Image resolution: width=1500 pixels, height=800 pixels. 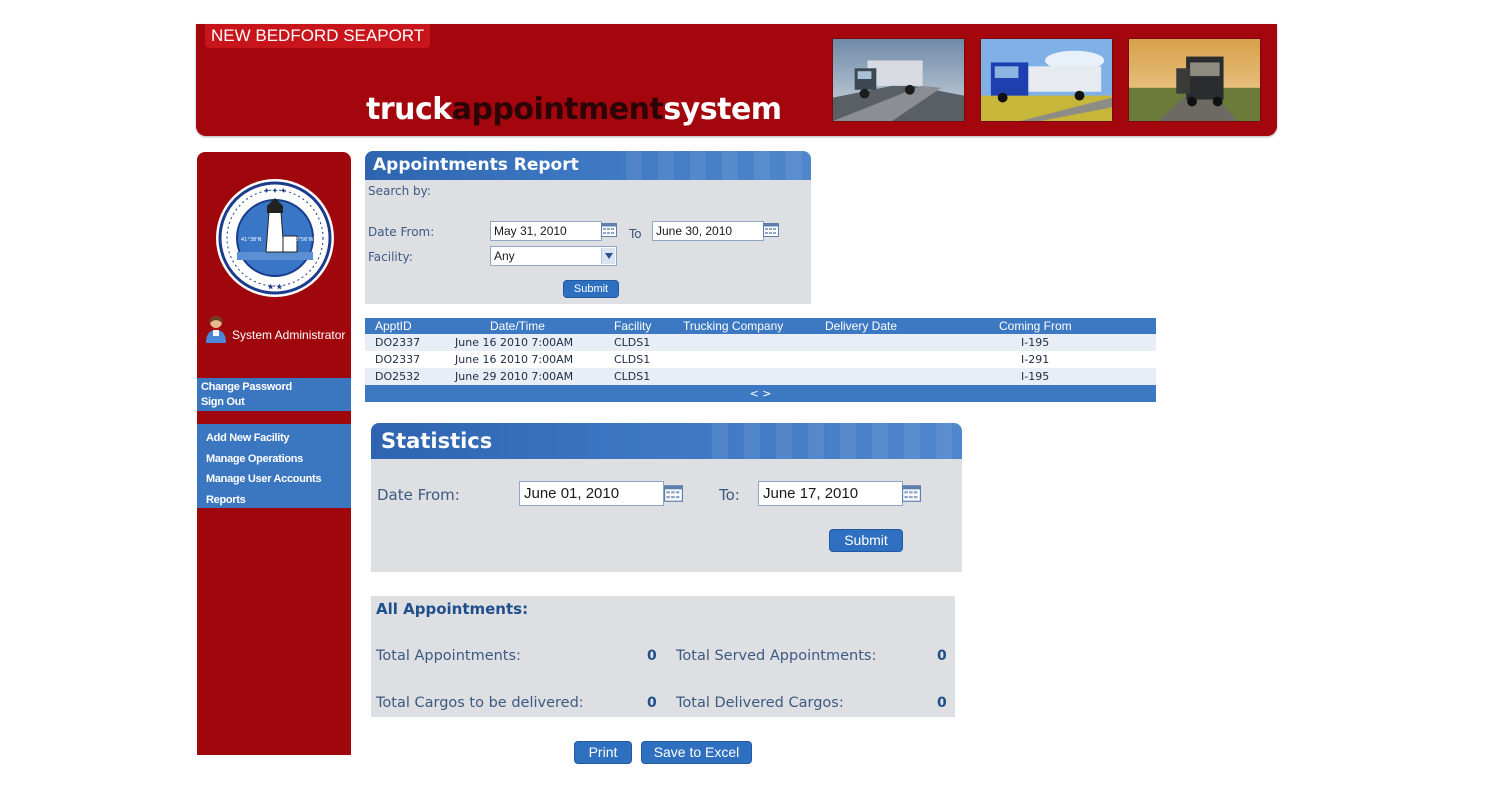 What do you see at coordinates (289, 335) in the screenshot?
I see `user-name: System Administrator` at bounding box center [289, 335].